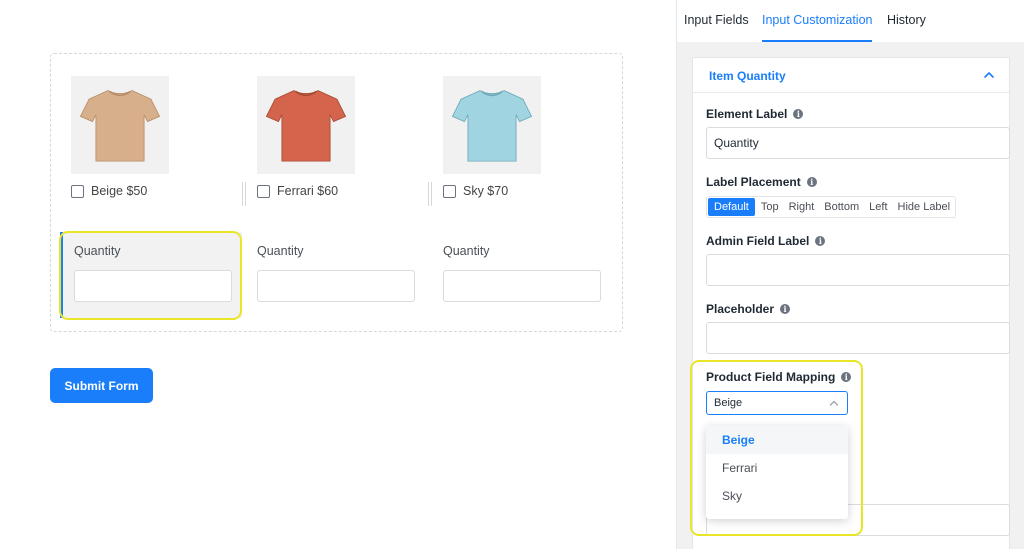 The width and height of the screenshot is (1024, 549). What do you see at coordinates (777, 468) in the screenshot?
I see `dropdown-option-ferrari: Ferrari` at bounding box center [777, 468].